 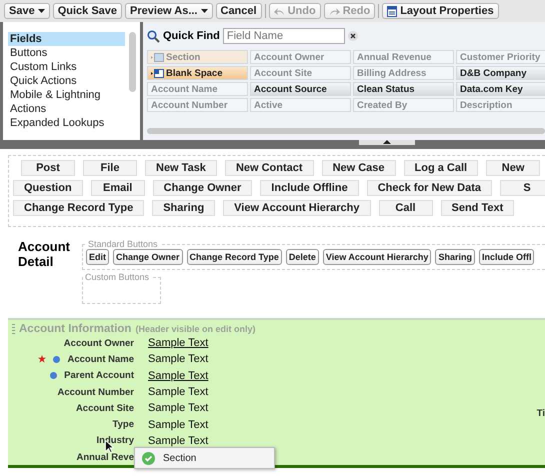 I want to click on split-button: Save, so click(x=27, y=11).